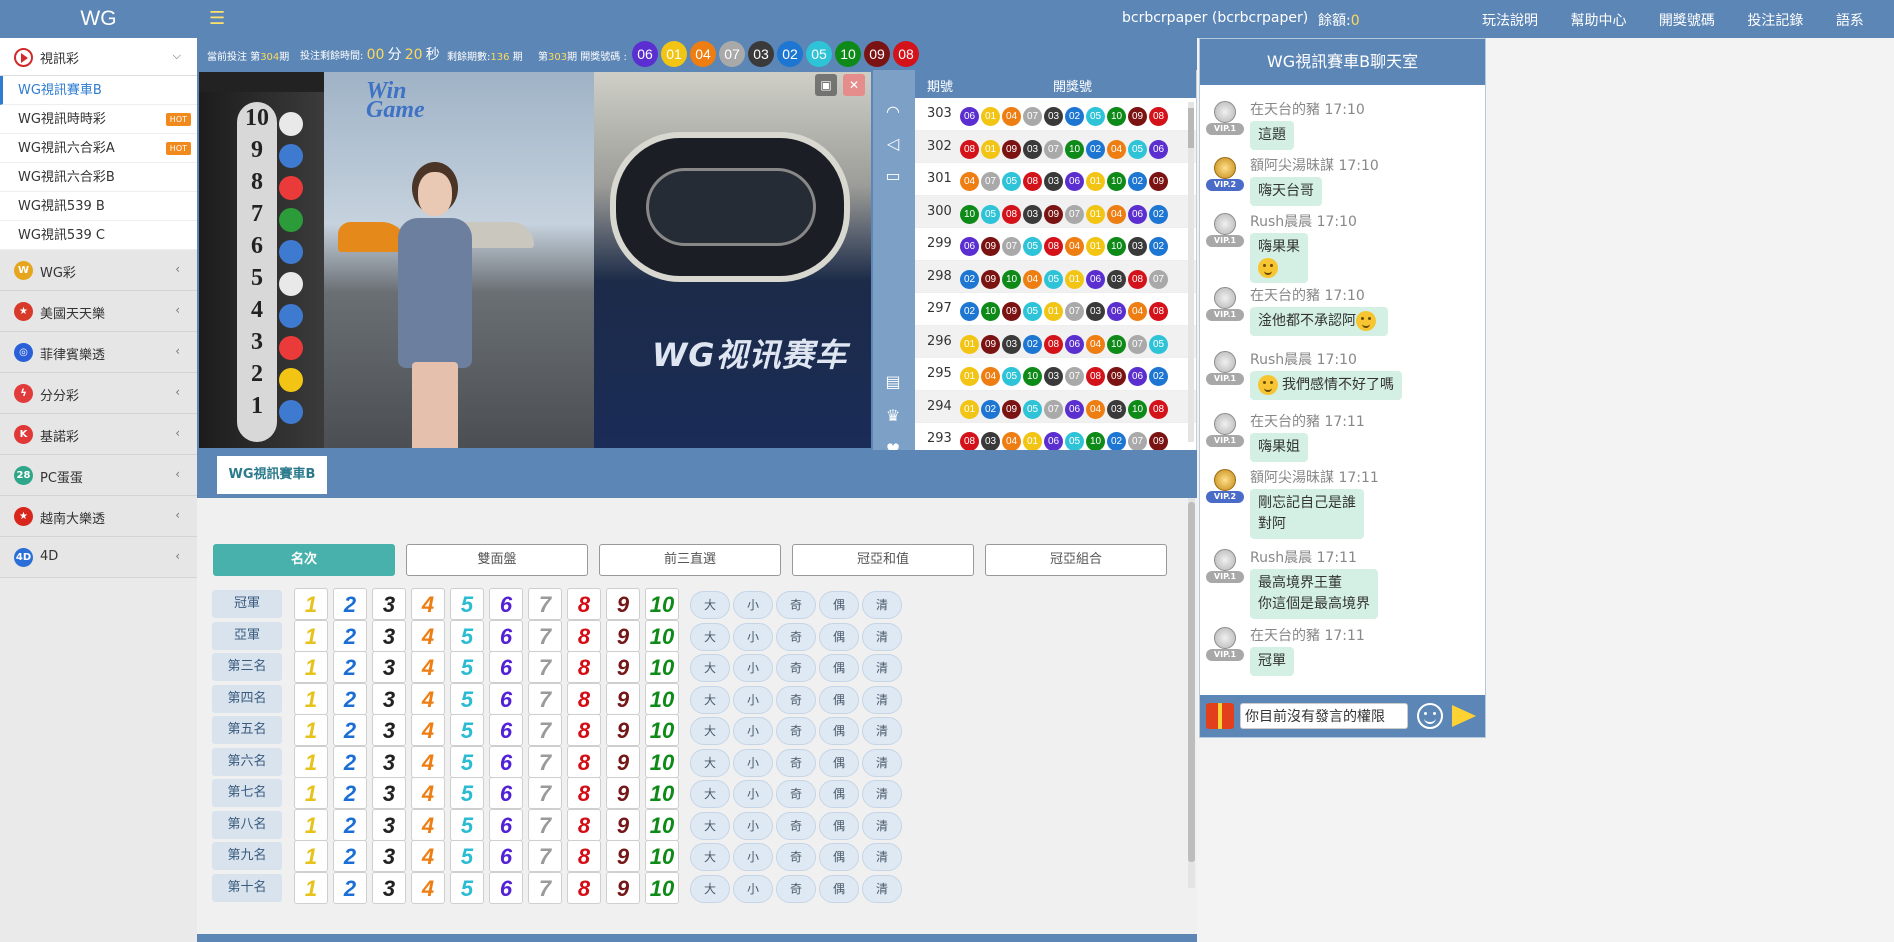 The height and width of the screenshot is (942, 1894). What do you see at coordinates (893, 382) in the screenshot?
I see `user-card-icon: ▤` at bounding box center [893, 382].